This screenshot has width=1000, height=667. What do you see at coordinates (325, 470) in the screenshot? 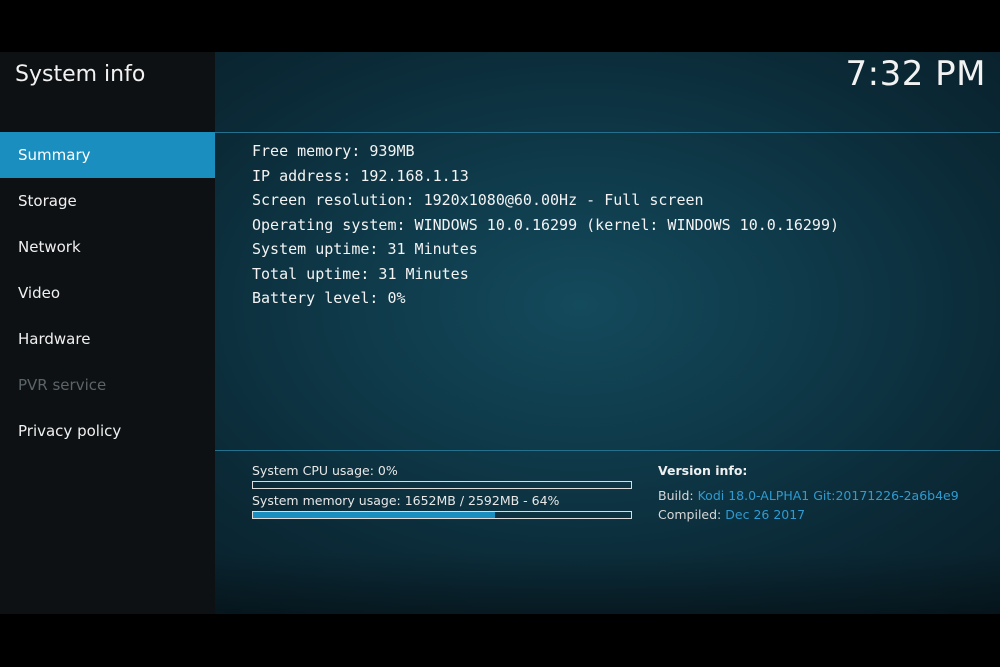
I see `cpu-usage-label: System CPU usage: 0%` at bounding box center [325, 470].